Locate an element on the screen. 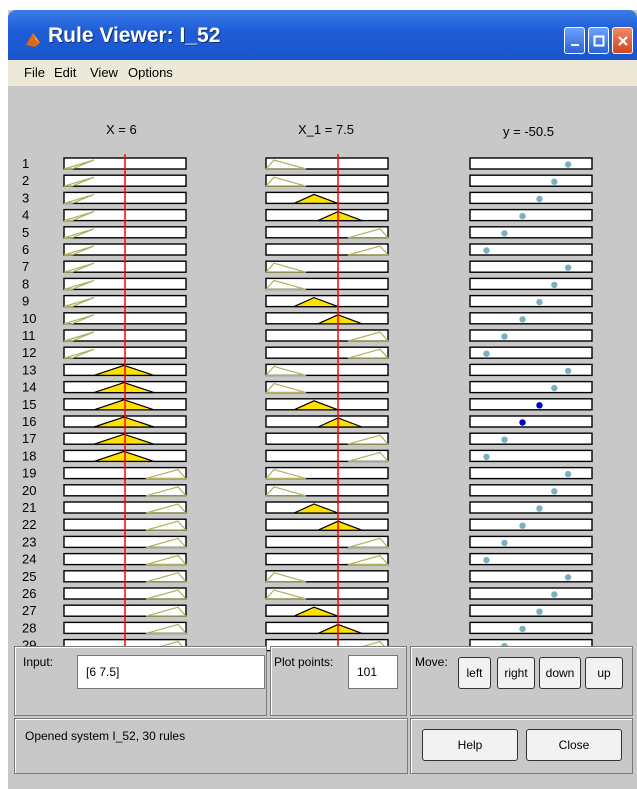  maximize-icon is located at coordinates (598, 40).